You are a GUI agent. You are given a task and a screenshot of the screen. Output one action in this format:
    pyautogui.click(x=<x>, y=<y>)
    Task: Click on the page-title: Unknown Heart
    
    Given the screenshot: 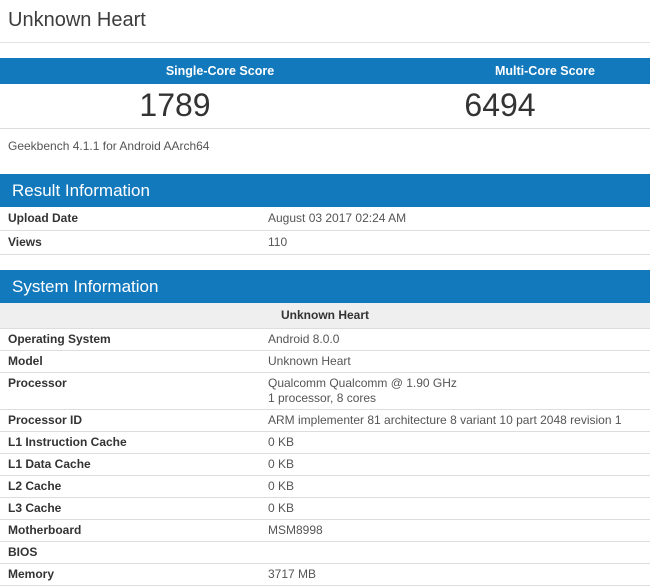 What is the action you would take?
    pyautogui.click(x=77, y=20)
    